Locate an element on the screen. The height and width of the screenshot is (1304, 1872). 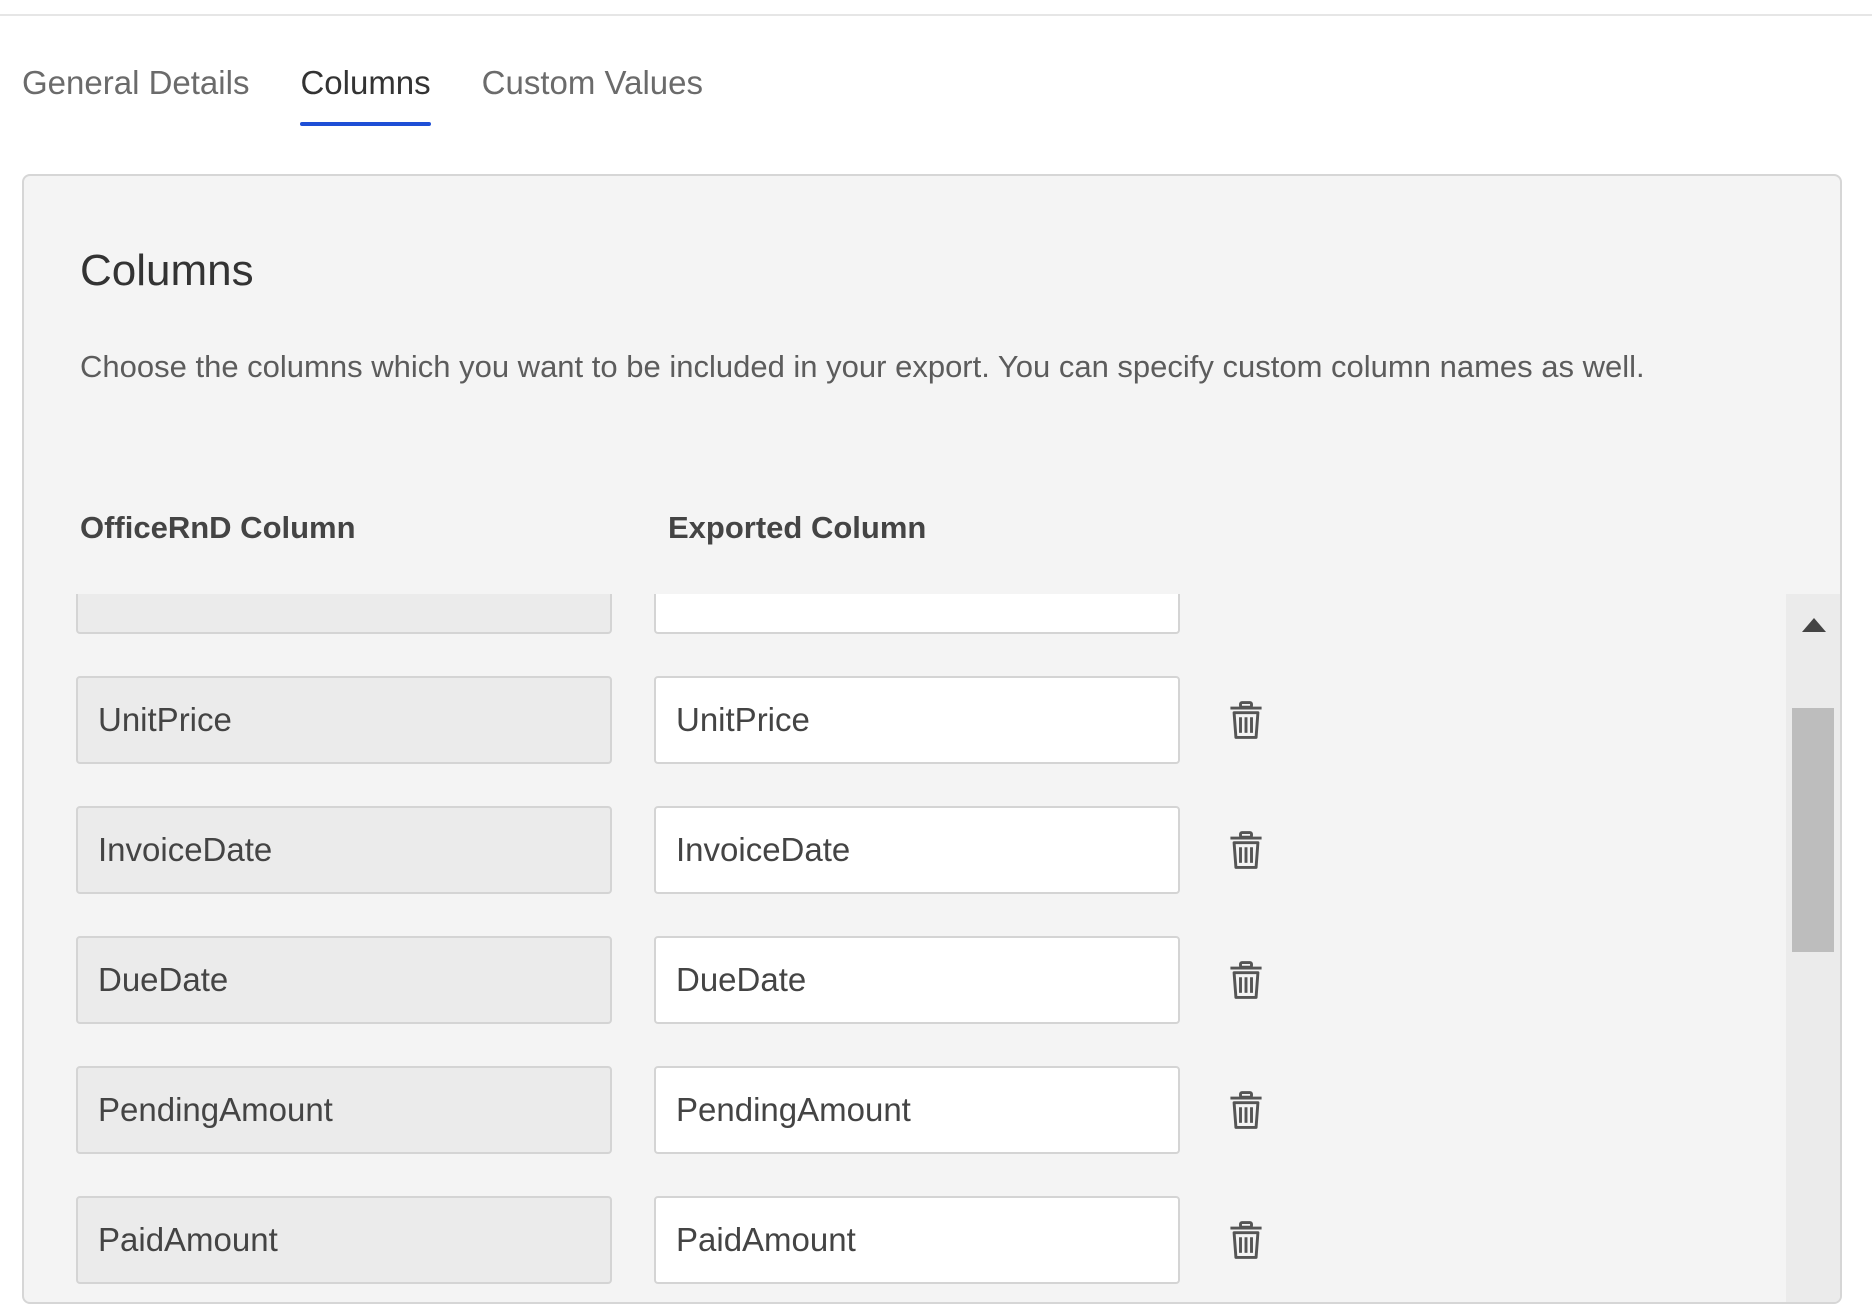
officernd-column-header: OfficeRnD Column is located at coordinates (218, 527).